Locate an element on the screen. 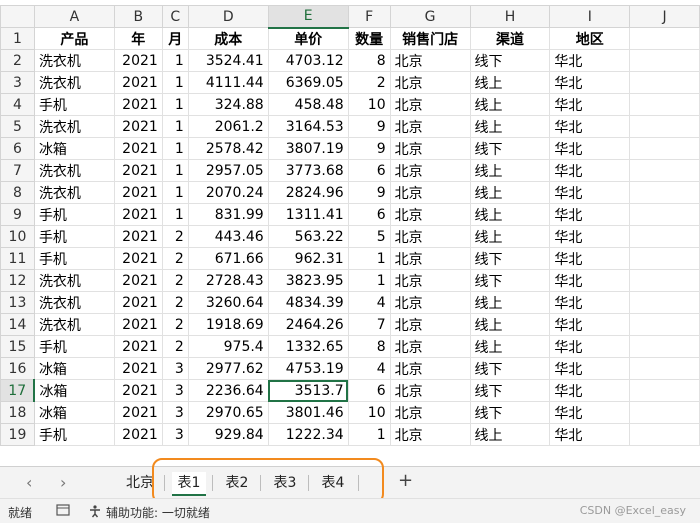 The height and width of the screenshot is (523, 700). header-cell: 销售门店 is located at coordinates (430, 38).